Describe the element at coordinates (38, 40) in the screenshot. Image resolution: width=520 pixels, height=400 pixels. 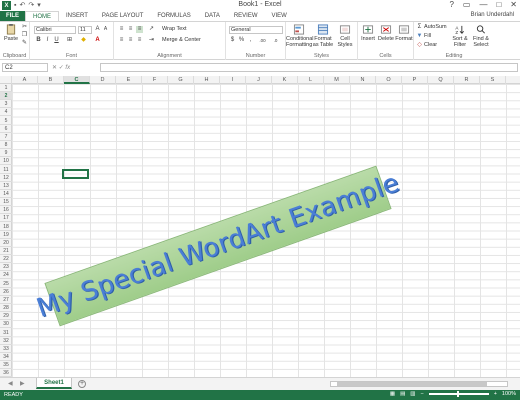
I see `bold-button: B` at that location.